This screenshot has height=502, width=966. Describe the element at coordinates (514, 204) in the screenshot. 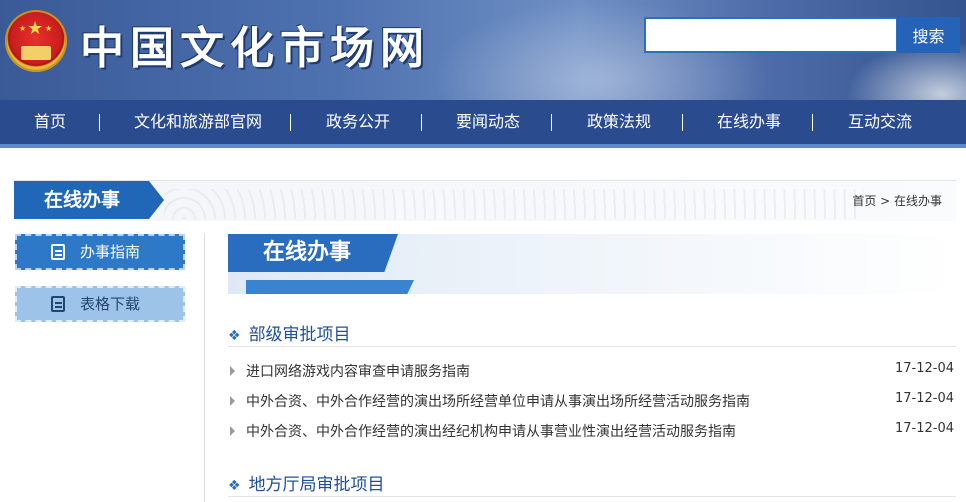

I see `wave-pattern` at that location.